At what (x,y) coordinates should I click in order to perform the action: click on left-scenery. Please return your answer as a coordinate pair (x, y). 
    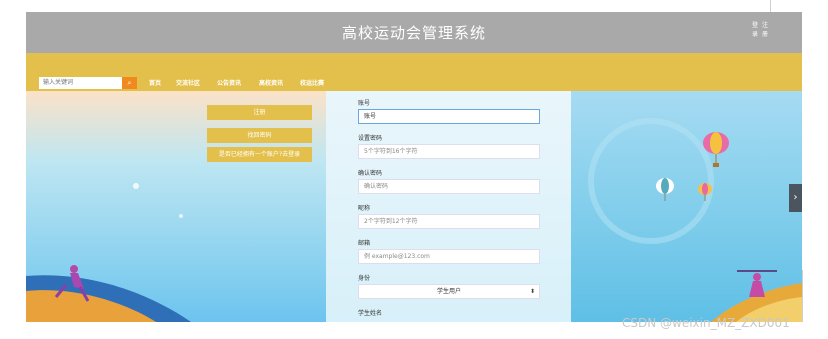
    Looking at the image, I should click on (108, 252).